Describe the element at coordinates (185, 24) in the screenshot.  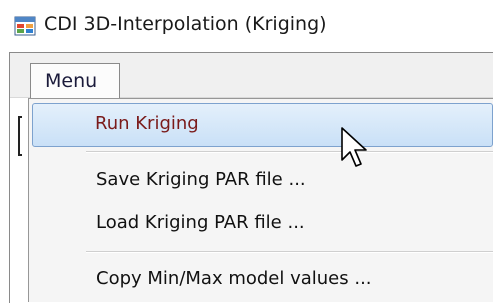
I see `window-title: CDI 3D-Interpolation (Kriging)` at that location.